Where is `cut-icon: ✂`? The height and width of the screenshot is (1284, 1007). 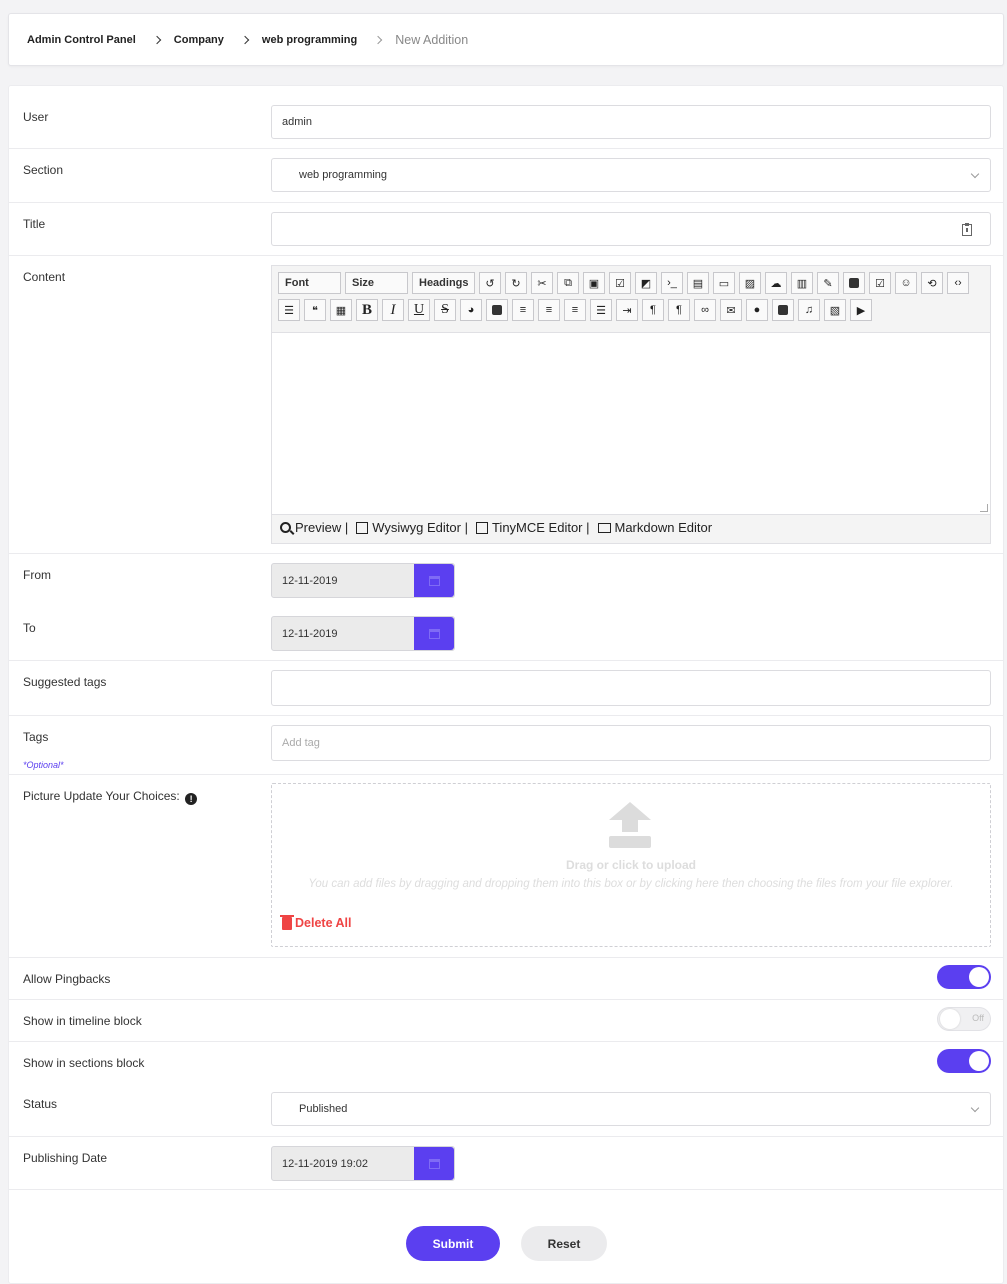 cut-icon: ✂ is located at coordinates (542, 283).